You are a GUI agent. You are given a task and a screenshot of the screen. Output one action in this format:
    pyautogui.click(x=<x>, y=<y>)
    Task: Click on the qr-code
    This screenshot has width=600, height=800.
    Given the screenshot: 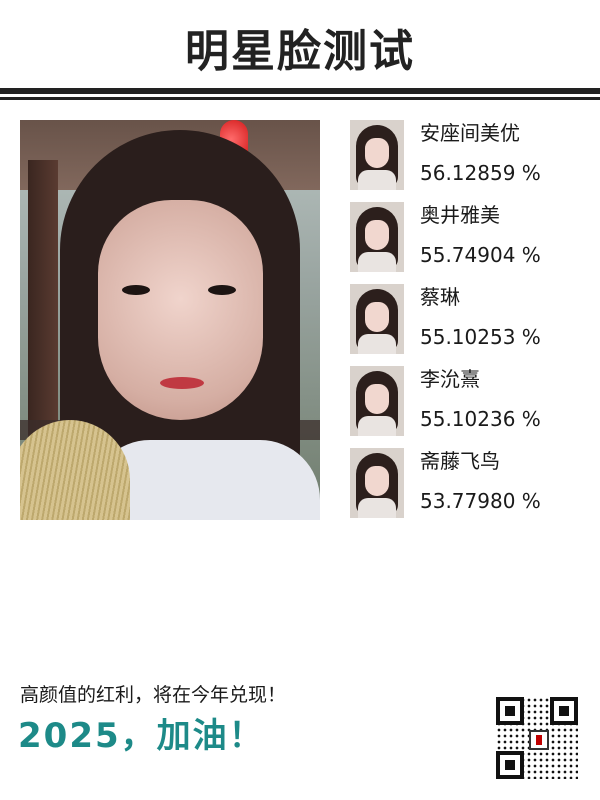 What is the action you would take?
    pyautogui.click(x=537, y=738)
    